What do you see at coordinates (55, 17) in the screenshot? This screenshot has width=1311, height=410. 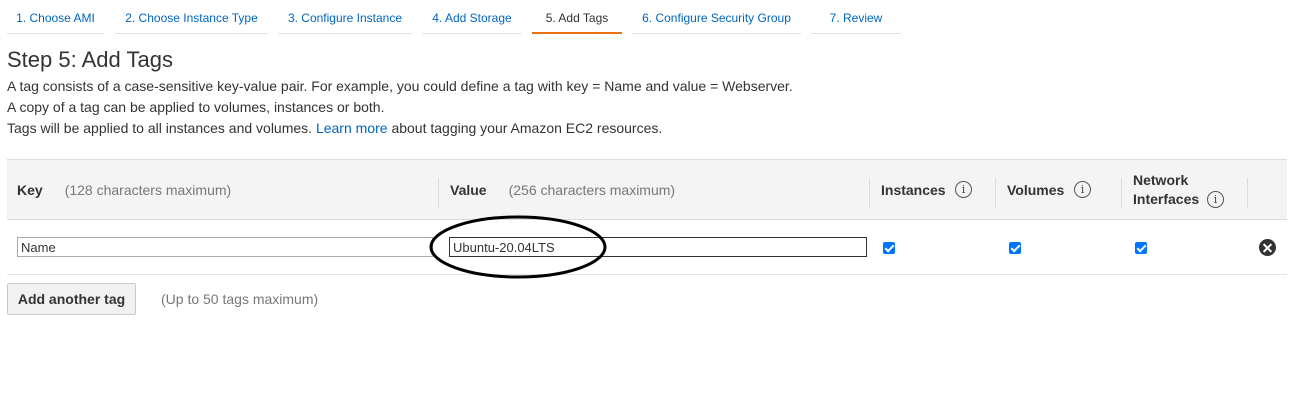 I see `tab-choose-ami: 1. Choose AMI` at bounding box center [55, 17].